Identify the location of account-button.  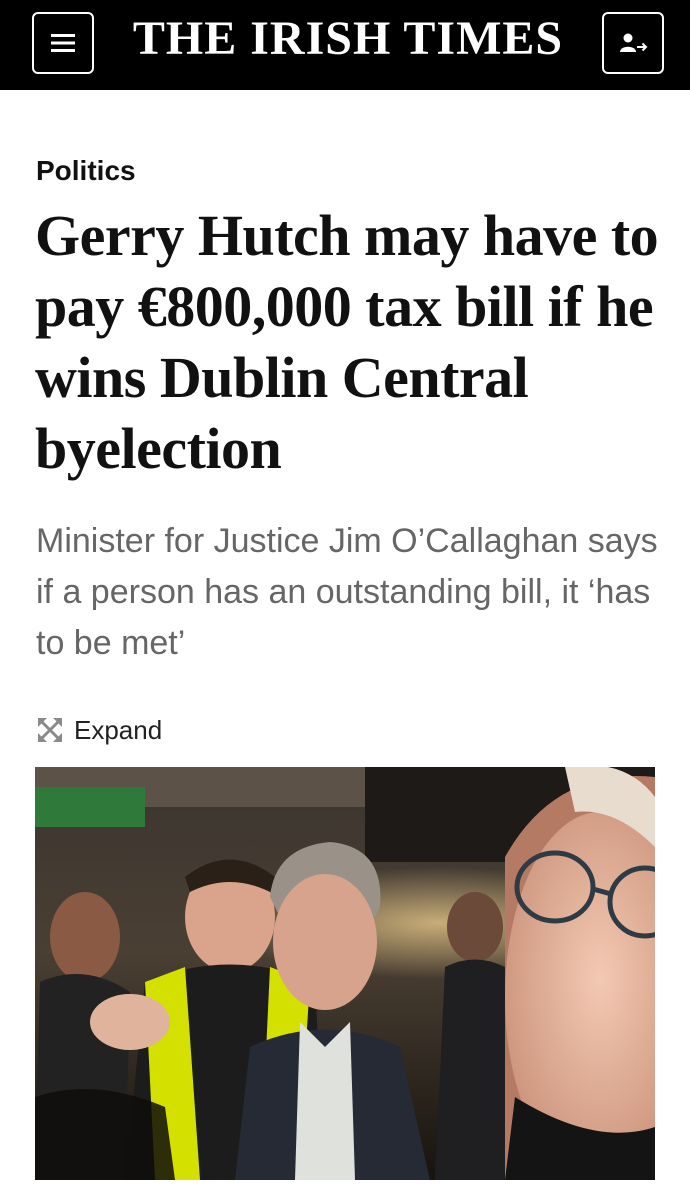
(633, 43).